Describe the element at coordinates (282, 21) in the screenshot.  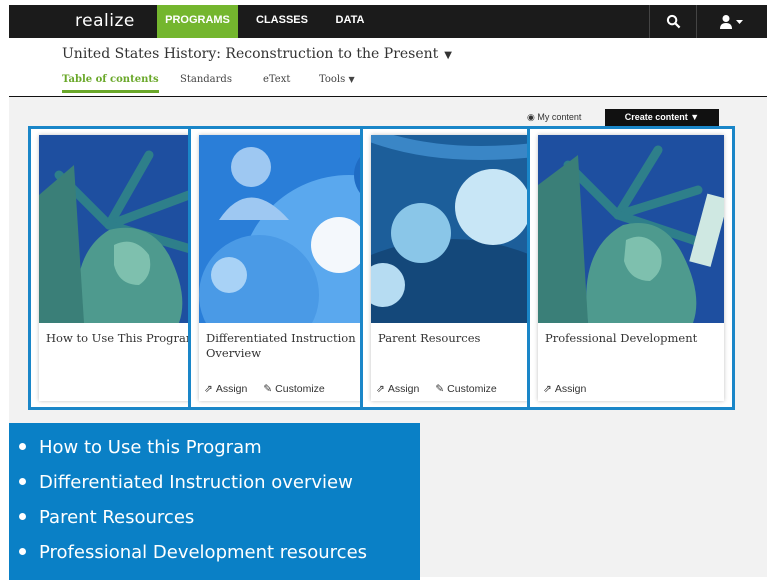
I see `nav-classes: CLASSES` at that location.